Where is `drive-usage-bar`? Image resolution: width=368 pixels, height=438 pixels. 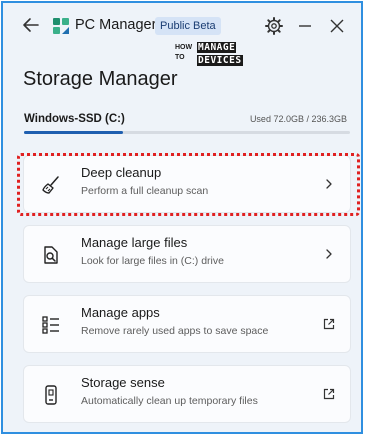
drive-usage-bar is located at coordinates (187, 132).